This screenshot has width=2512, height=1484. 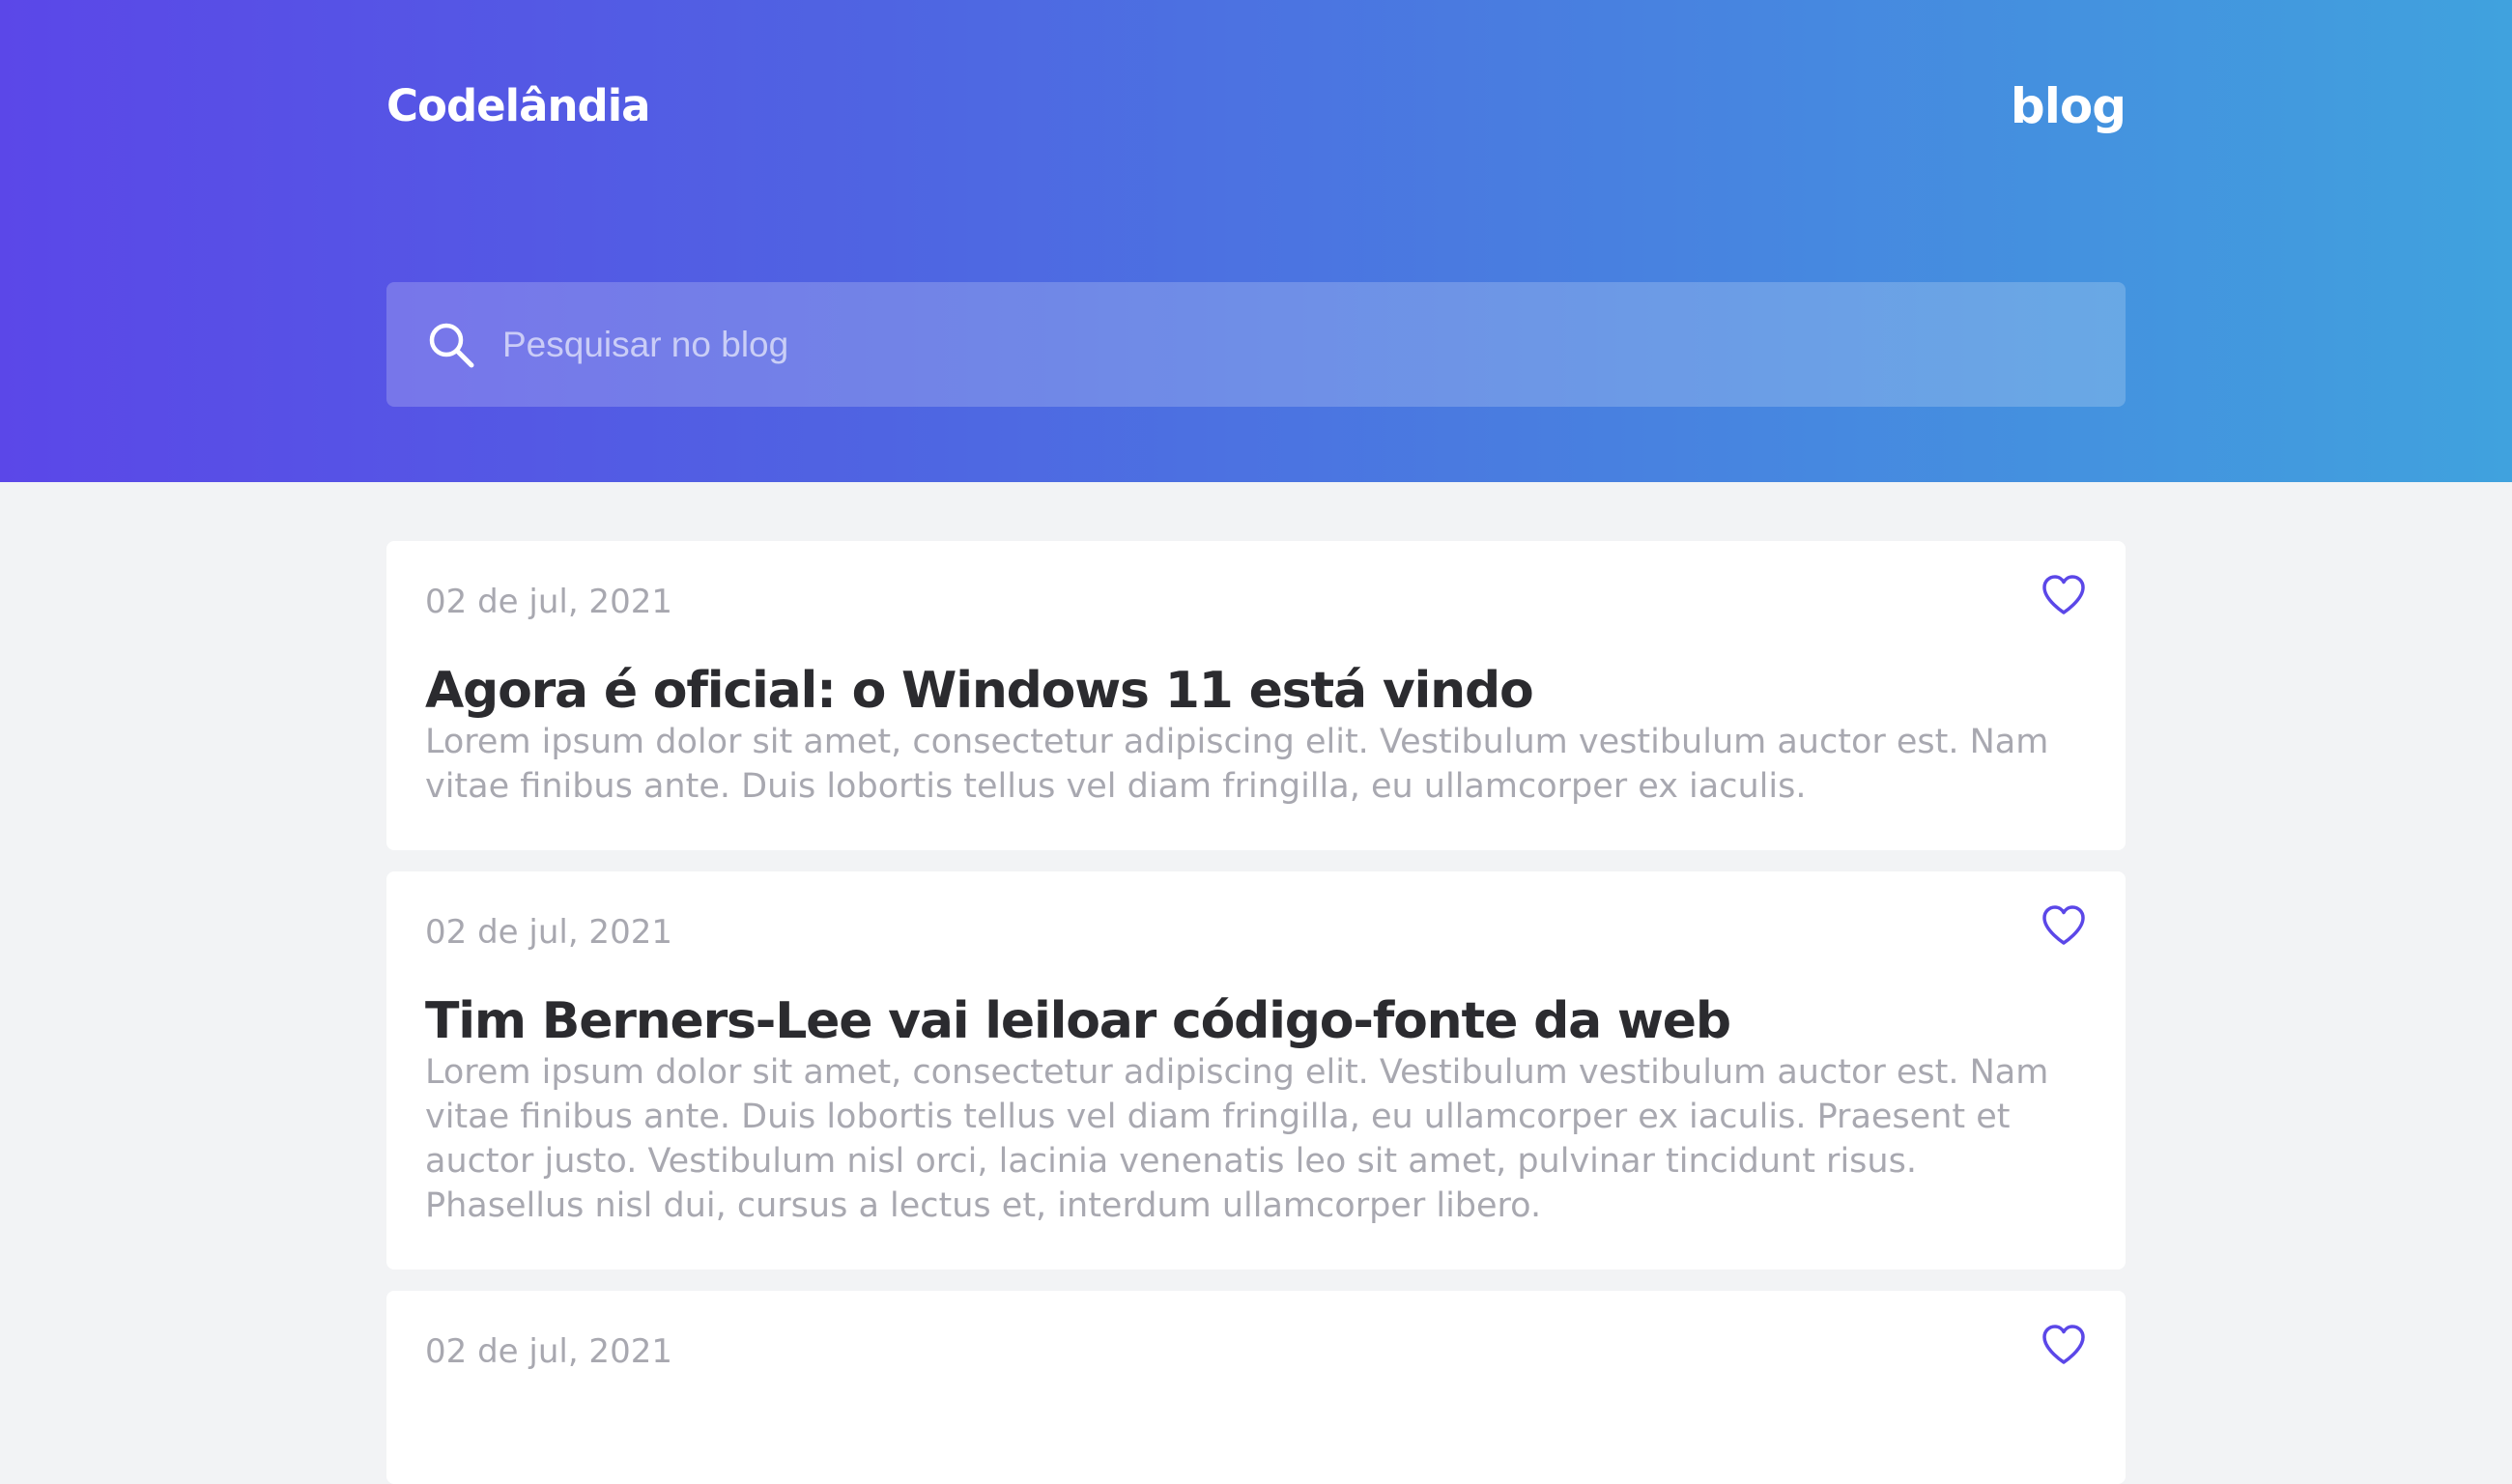 I want to click on brand-logo: Codelândia, so click(x=518, y=106).